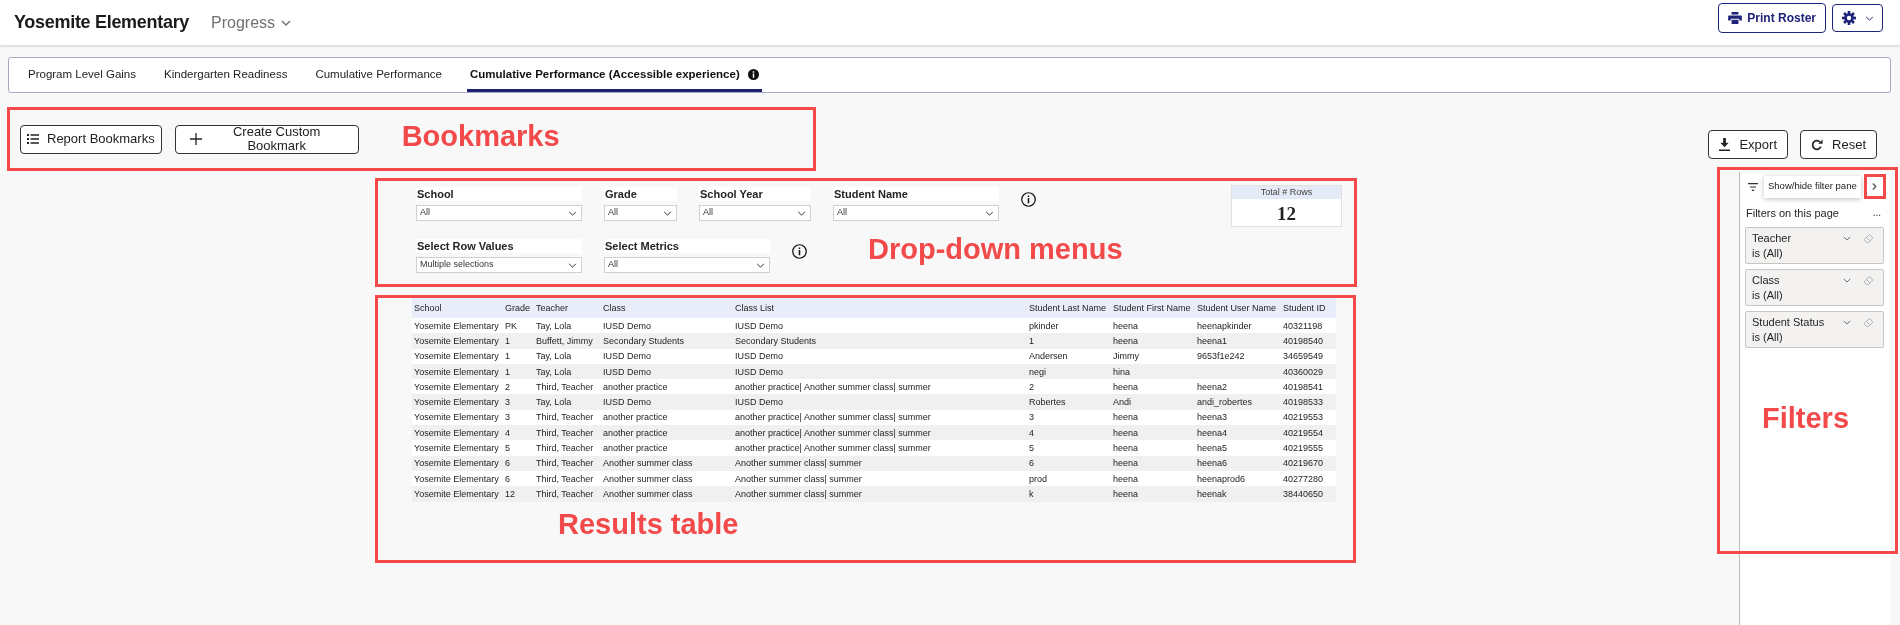 The width and height of the screenshot is (1900, 625). What do you see at coordinates (1303, 402) in the screenshot?
I see `table-cell-text: 40198533` at bounding box center [1303, 402].